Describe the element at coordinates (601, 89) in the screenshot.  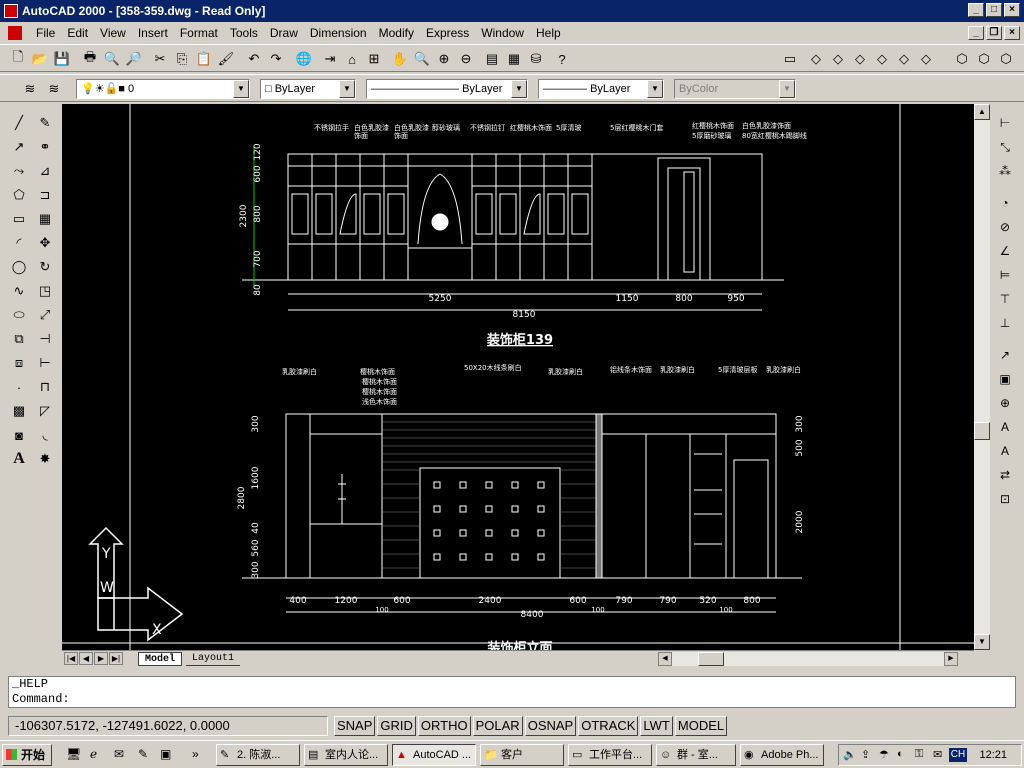
I see `lineweight-combo: ———— ByLayer ▼` at that location.